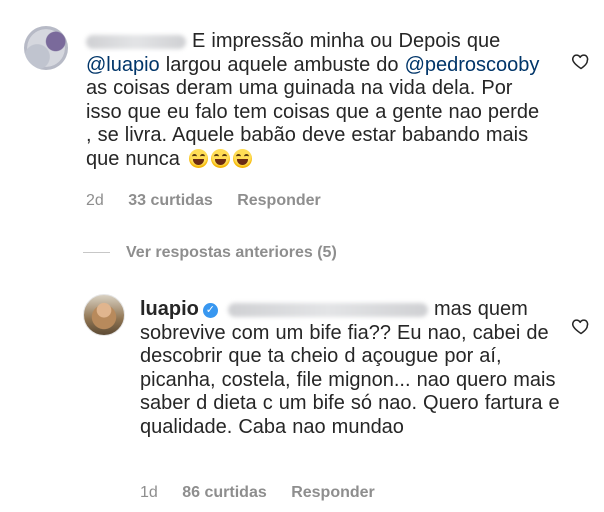 This screenshot has height=512, width=604. I want to click on likes-count: 86 curtidas, so click(224, 492).